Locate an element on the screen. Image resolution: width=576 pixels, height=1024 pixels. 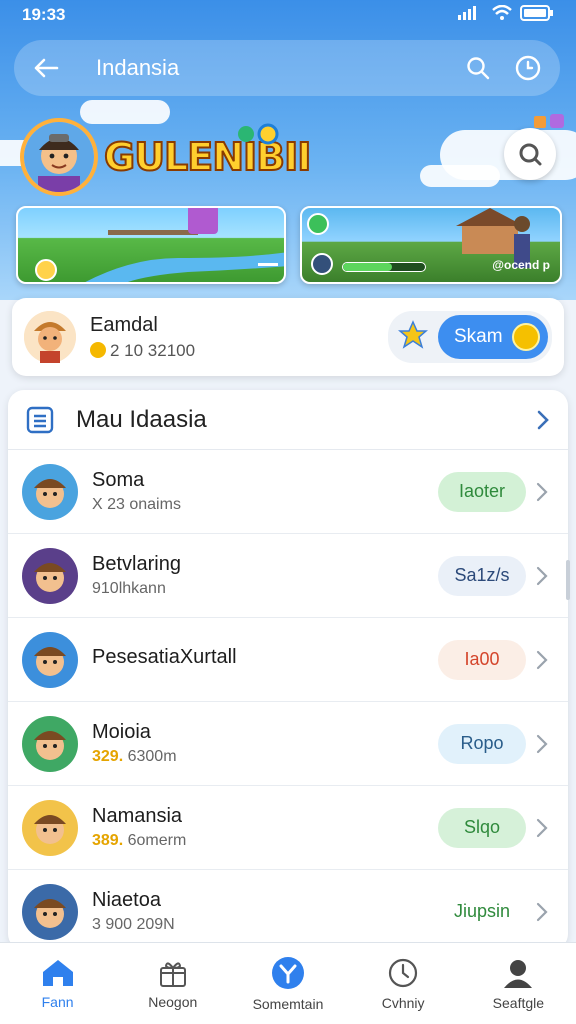
timer-button is located at coordinates (528, 68).